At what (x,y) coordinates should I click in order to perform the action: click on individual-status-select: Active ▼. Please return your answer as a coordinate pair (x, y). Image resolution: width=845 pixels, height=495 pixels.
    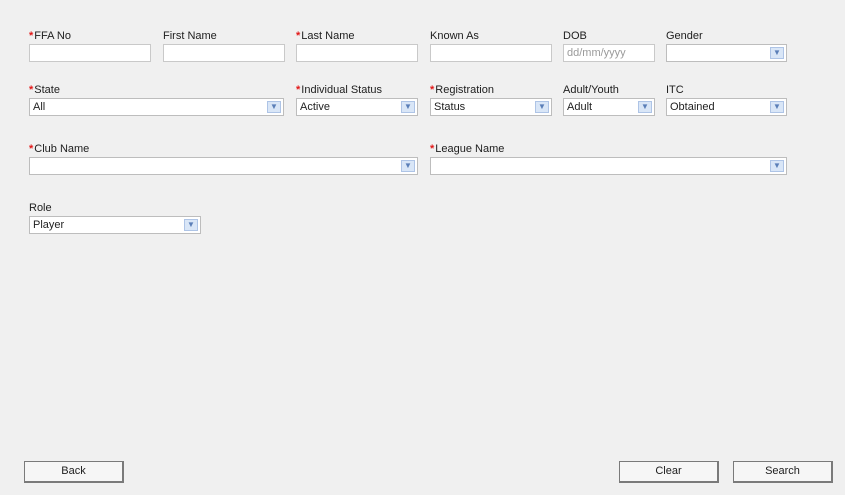
    Looking at the image, I should click on (357, 107).